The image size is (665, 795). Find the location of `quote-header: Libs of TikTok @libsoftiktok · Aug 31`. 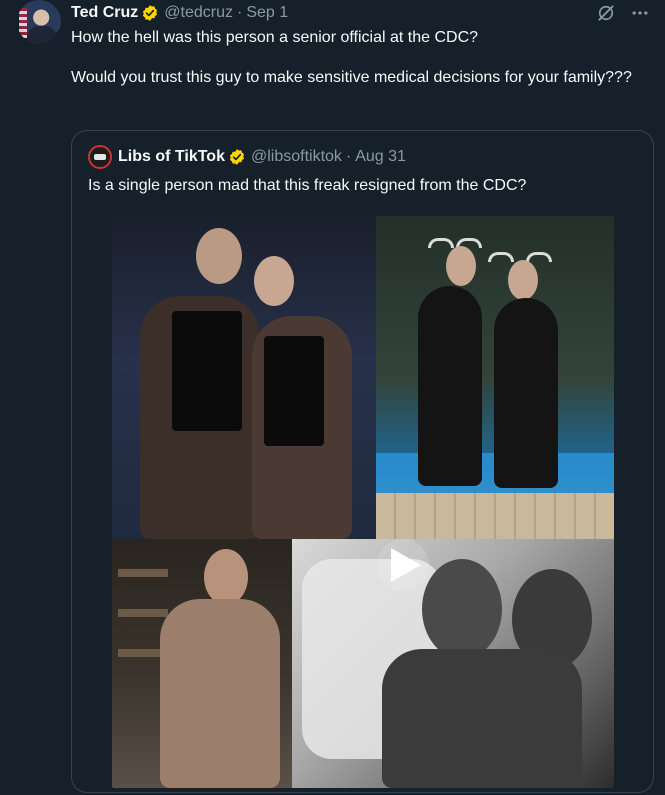

quote-header: Libs of TikTok @libsoftiktok · Aug 31 is located at coordinates (247, 157).